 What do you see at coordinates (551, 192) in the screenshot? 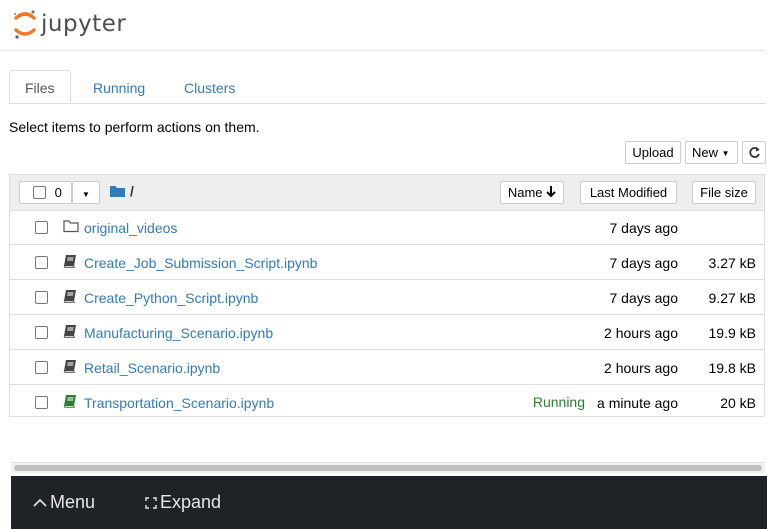
I see `arrow-down-icon` at bounding box center [551, 192].